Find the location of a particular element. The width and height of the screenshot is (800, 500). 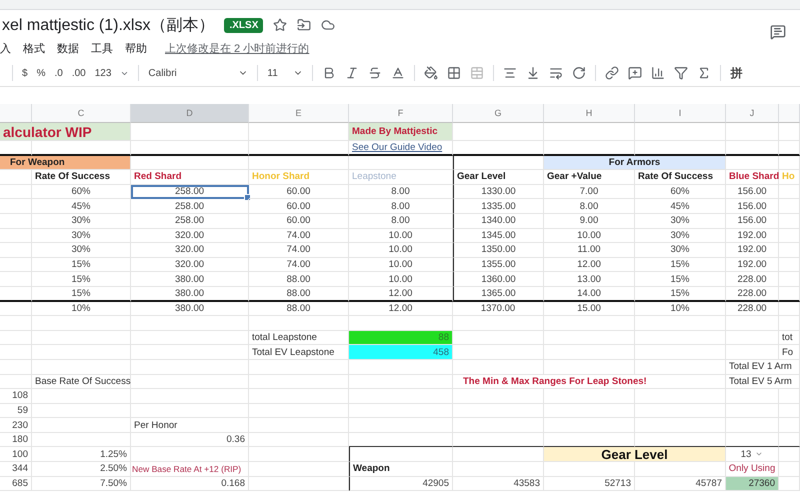

cell-label: Per Honor is located at coordinates (190, 425).